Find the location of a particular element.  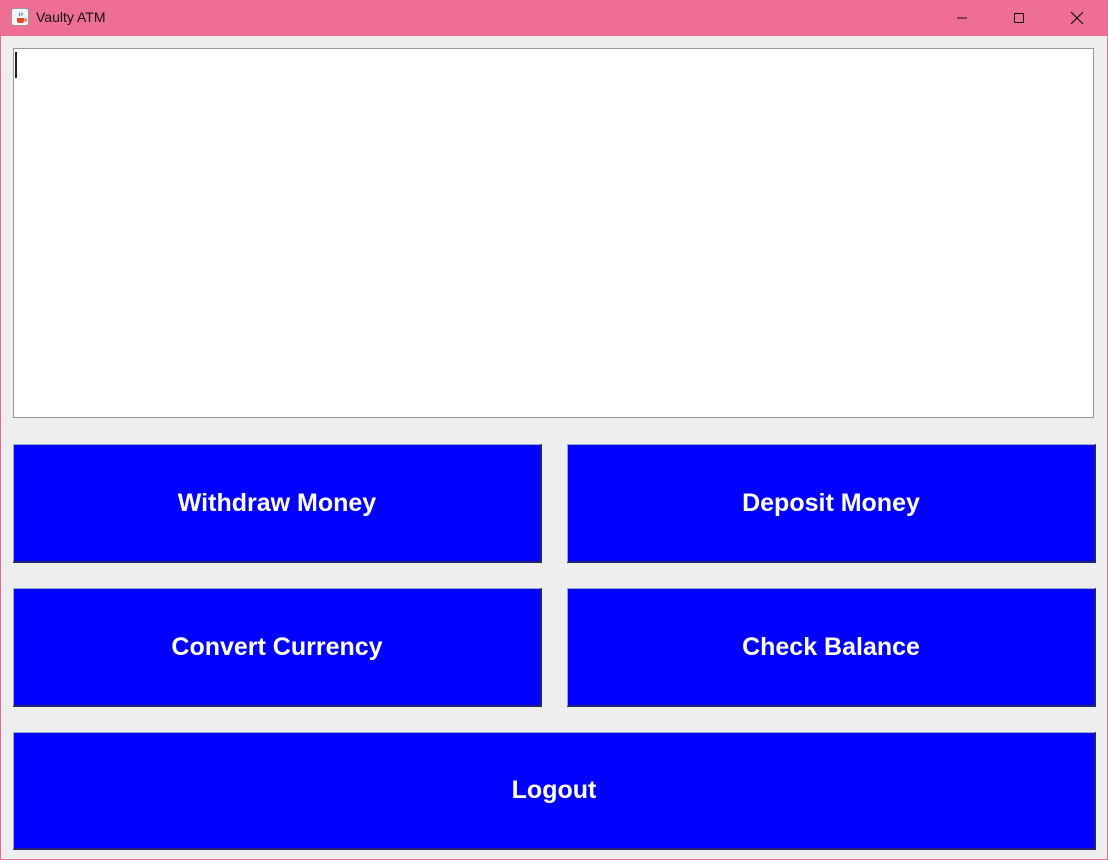

logout-button: Logout is located at coordinates (554, 791).